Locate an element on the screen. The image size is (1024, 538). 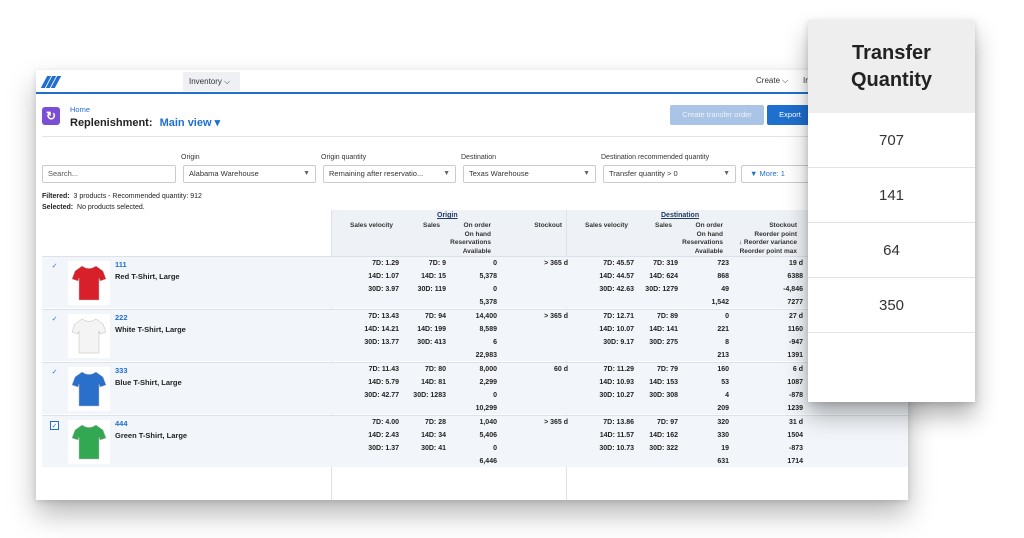
product-id-link: 444 is located at coordinates (121, 423).